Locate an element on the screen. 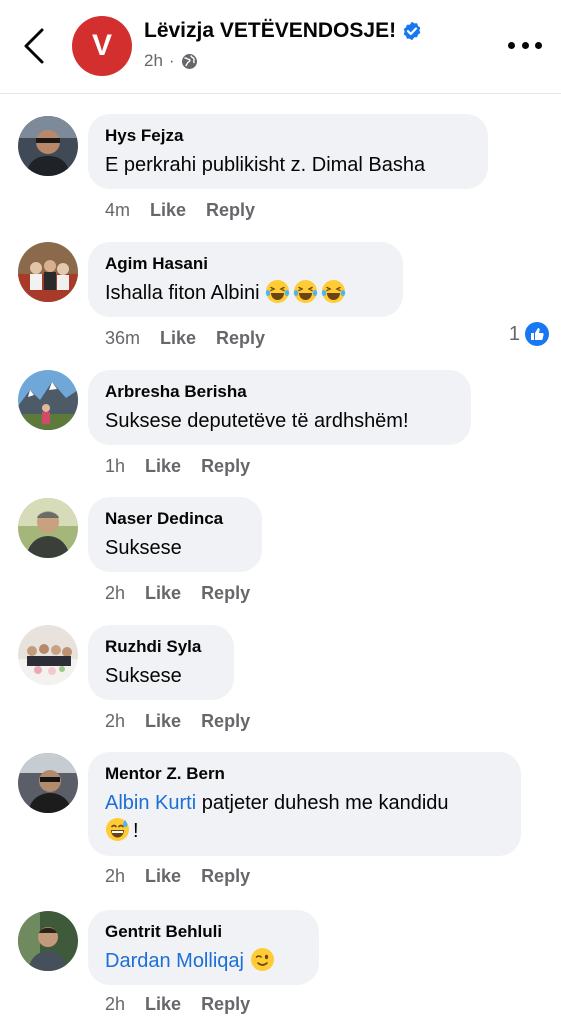 The height and width of the screenshot is (1024, 561). comment-bubble: Naser Dedinca Suksese is located at coordinates (175, 534).